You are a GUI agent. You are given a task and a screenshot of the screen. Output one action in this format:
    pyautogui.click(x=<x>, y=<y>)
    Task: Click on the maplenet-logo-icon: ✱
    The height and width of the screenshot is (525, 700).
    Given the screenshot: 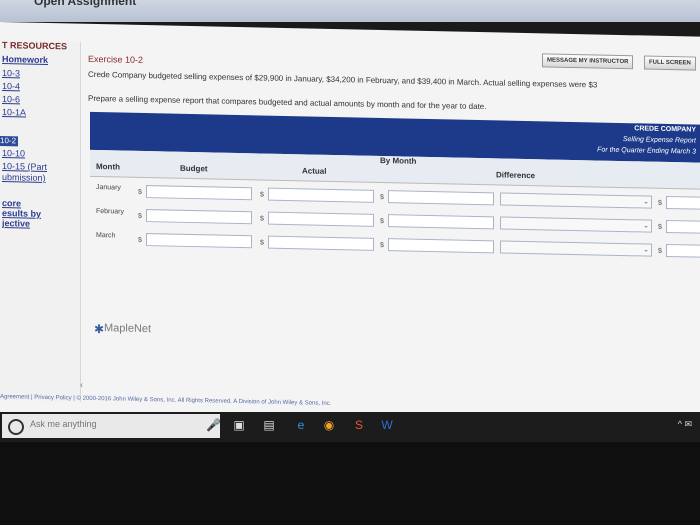 What is the action you would take?
    pyautogui.click(x=99, y=329)
    